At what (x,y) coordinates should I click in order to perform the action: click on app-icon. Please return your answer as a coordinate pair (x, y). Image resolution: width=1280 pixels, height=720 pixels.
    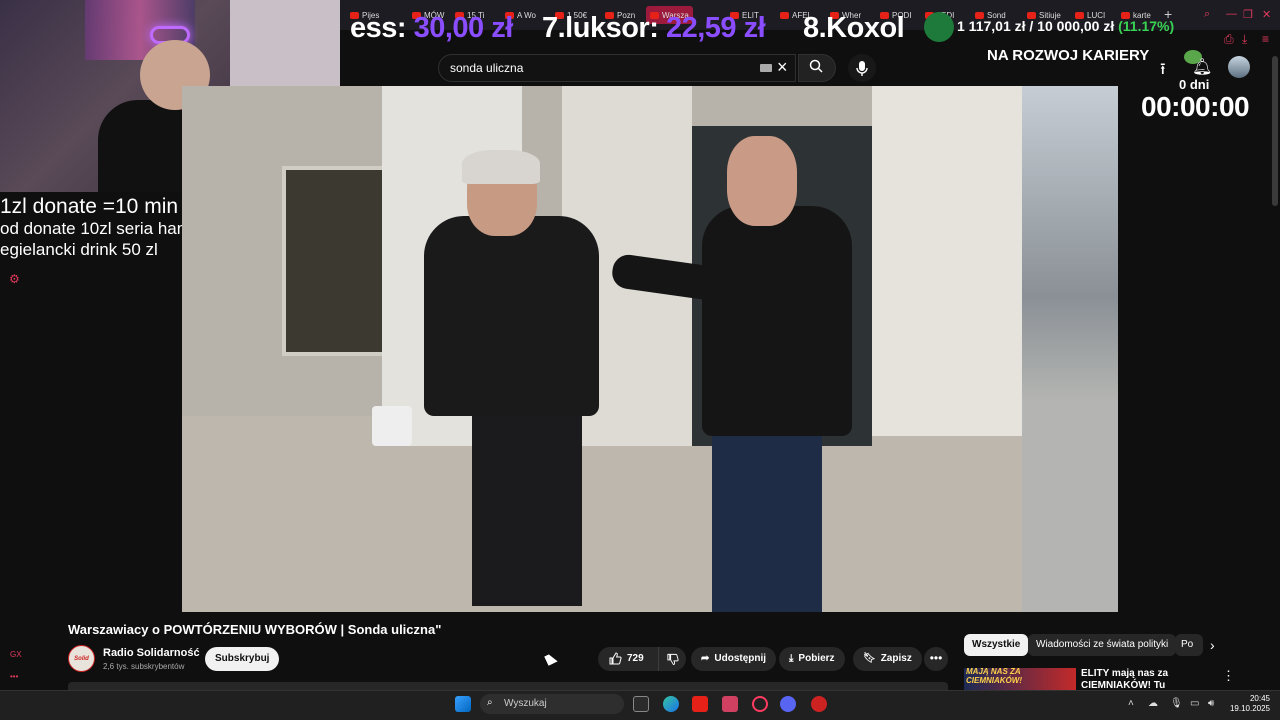
    Looking at the image, I should click on (819, 704).